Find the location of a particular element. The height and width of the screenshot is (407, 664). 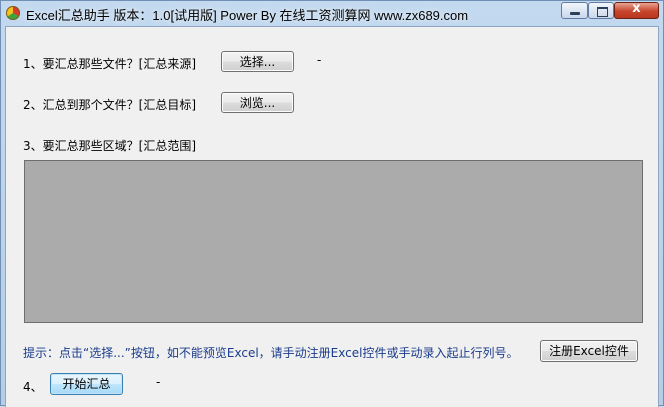

close-button: x is located at coordinates (636, 10).